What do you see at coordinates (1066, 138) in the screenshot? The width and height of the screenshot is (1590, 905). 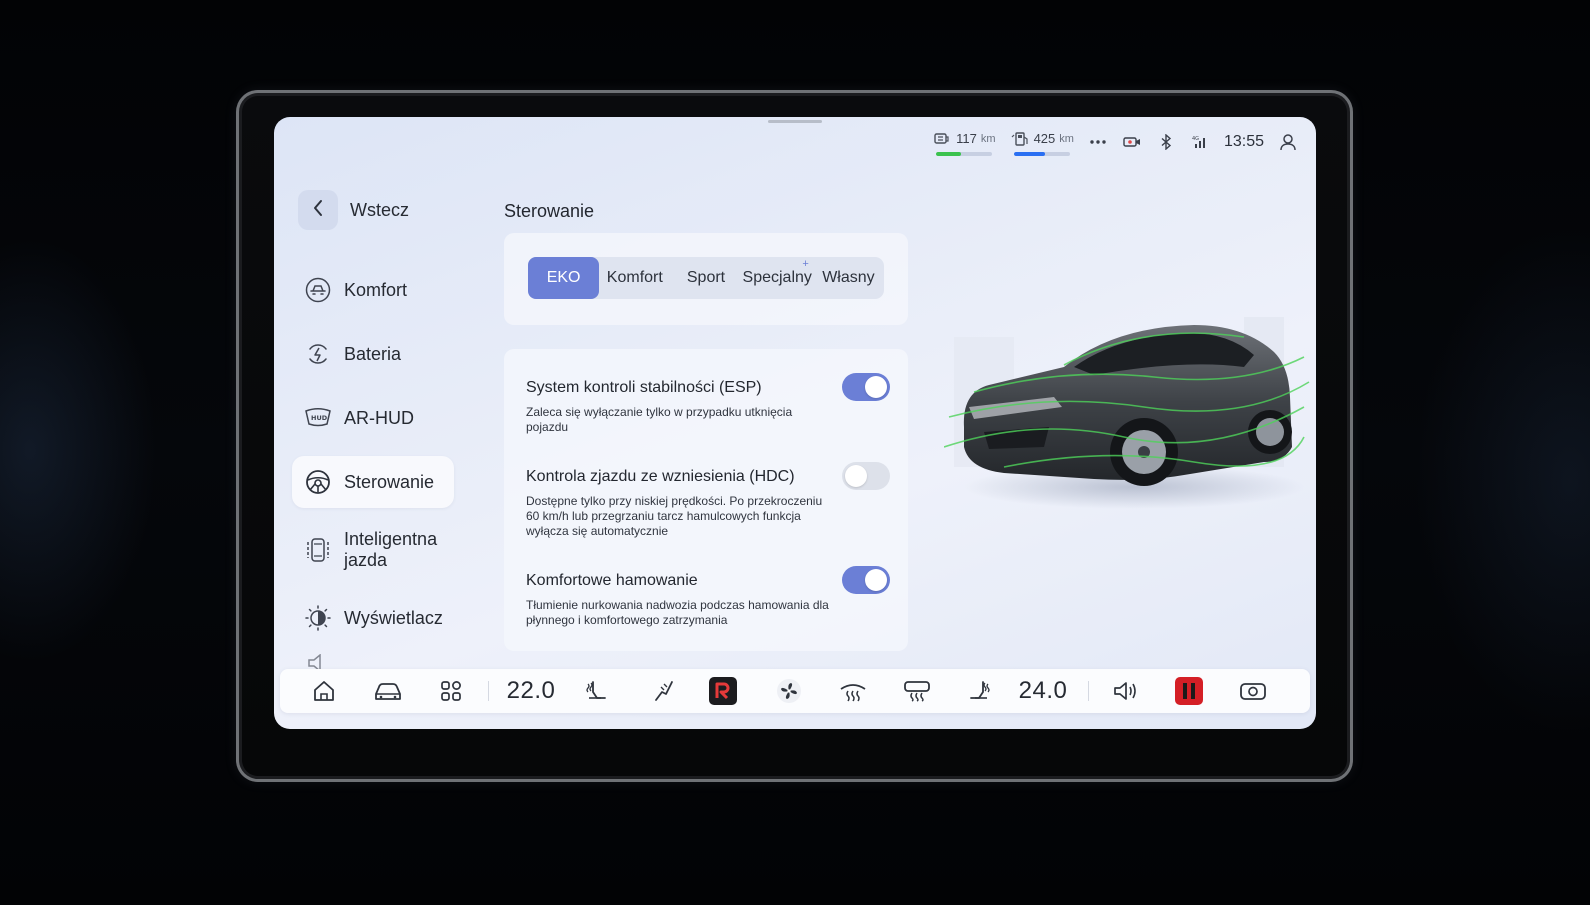 I see `fuel-range-unit: km` at bounding box center [1066, 138].